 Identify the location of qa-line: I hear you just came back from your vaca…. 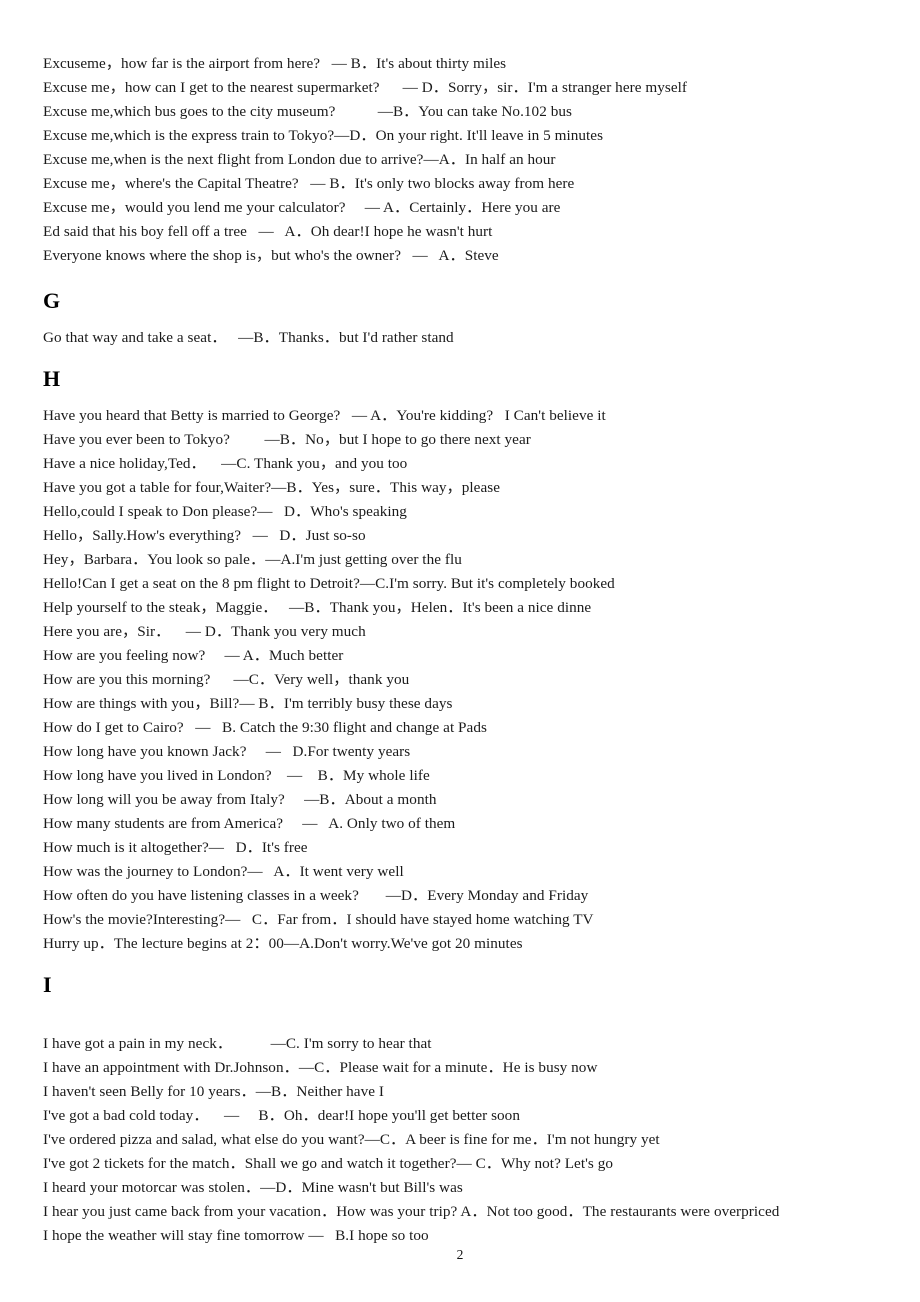
(411, 1211).